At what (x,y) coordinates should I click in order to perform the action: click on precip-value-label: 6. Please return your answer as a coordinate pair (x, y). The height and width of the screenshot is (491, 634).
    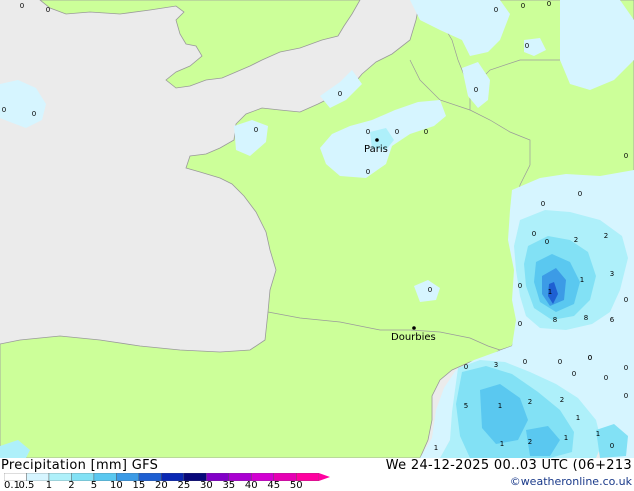
    Looking at the image, I should click on (612, 320).